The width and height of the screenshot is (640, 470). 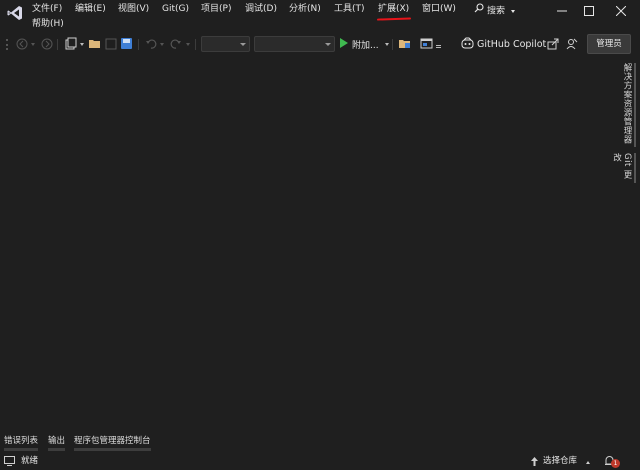 I want to click on redo-icon, so click(x=175, y=43).